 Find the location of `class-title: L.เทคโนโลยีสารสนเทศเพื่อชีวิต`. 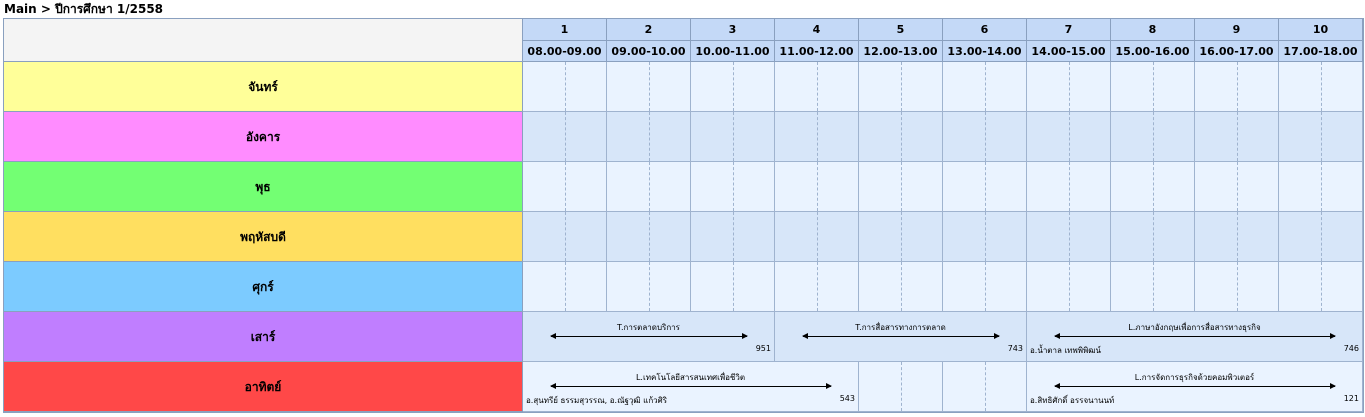

class-title: L.เทคโนโลยีสารสนเทศเพื่อชีวิต is located at coordinates (690, 377).